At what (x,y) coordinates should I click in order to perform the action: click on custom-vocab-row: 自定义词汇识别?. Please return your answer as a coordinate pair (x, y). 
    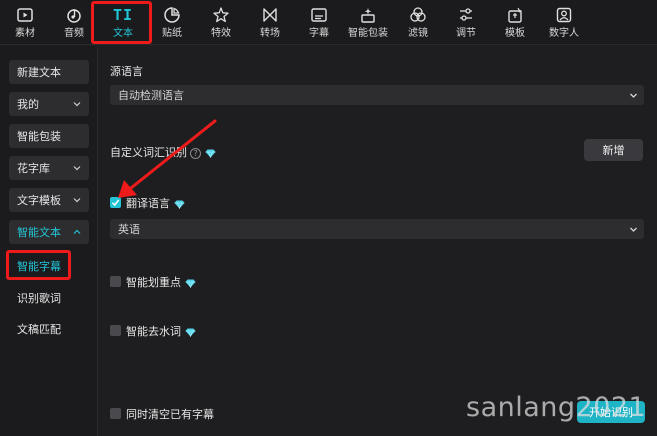
    Looking at the image, I should click on (163, 152).